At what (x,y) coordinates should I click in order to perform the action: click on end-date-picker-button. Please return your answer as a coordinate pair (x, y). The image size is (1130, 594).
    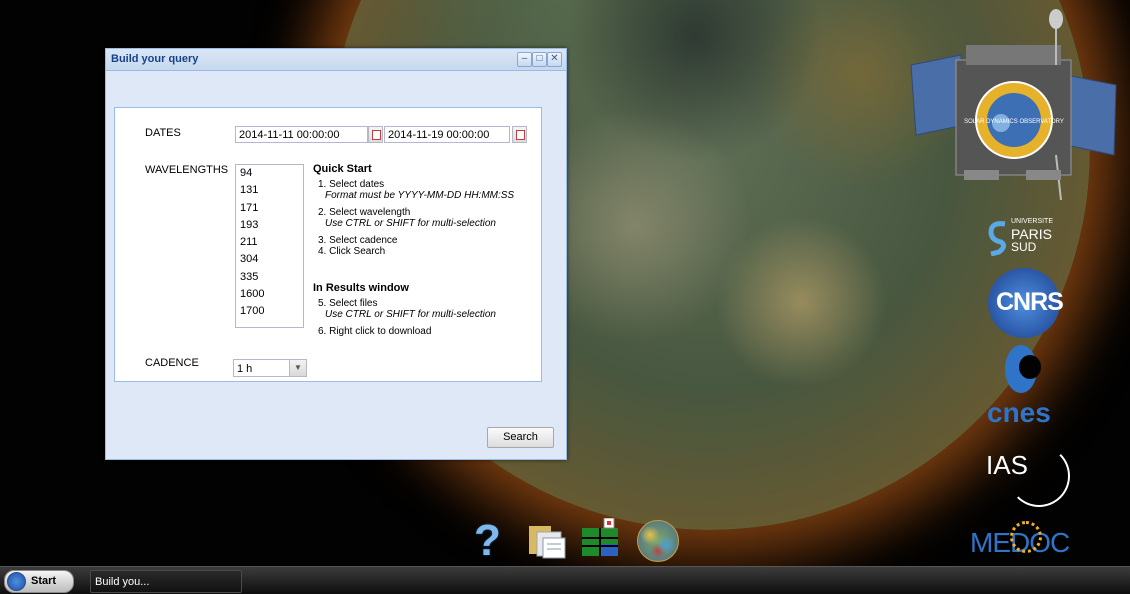
    Looking at the image, I should click on (519, 134).